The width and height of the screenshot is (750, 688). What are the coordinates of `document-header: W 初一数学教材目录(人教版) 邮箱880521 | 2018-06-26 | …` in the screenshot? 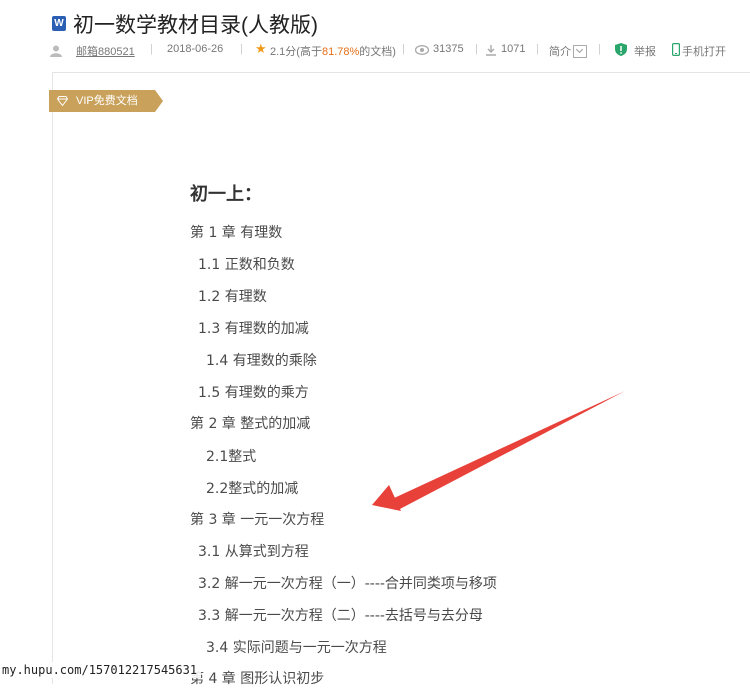 It's located at (375, 36).